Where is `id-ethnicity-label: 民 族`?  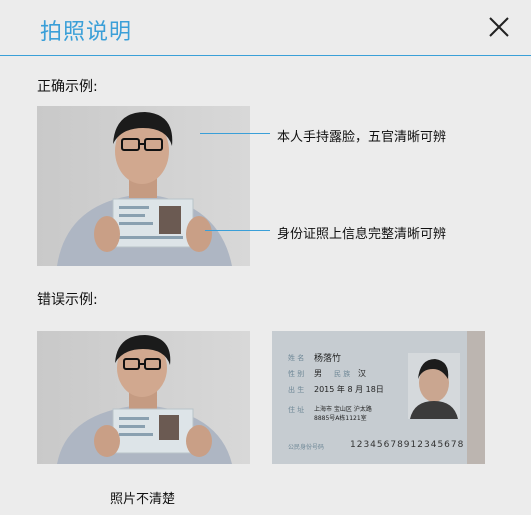 id-ethnicity-label: 民 族 is located at coordinates (342, 374).